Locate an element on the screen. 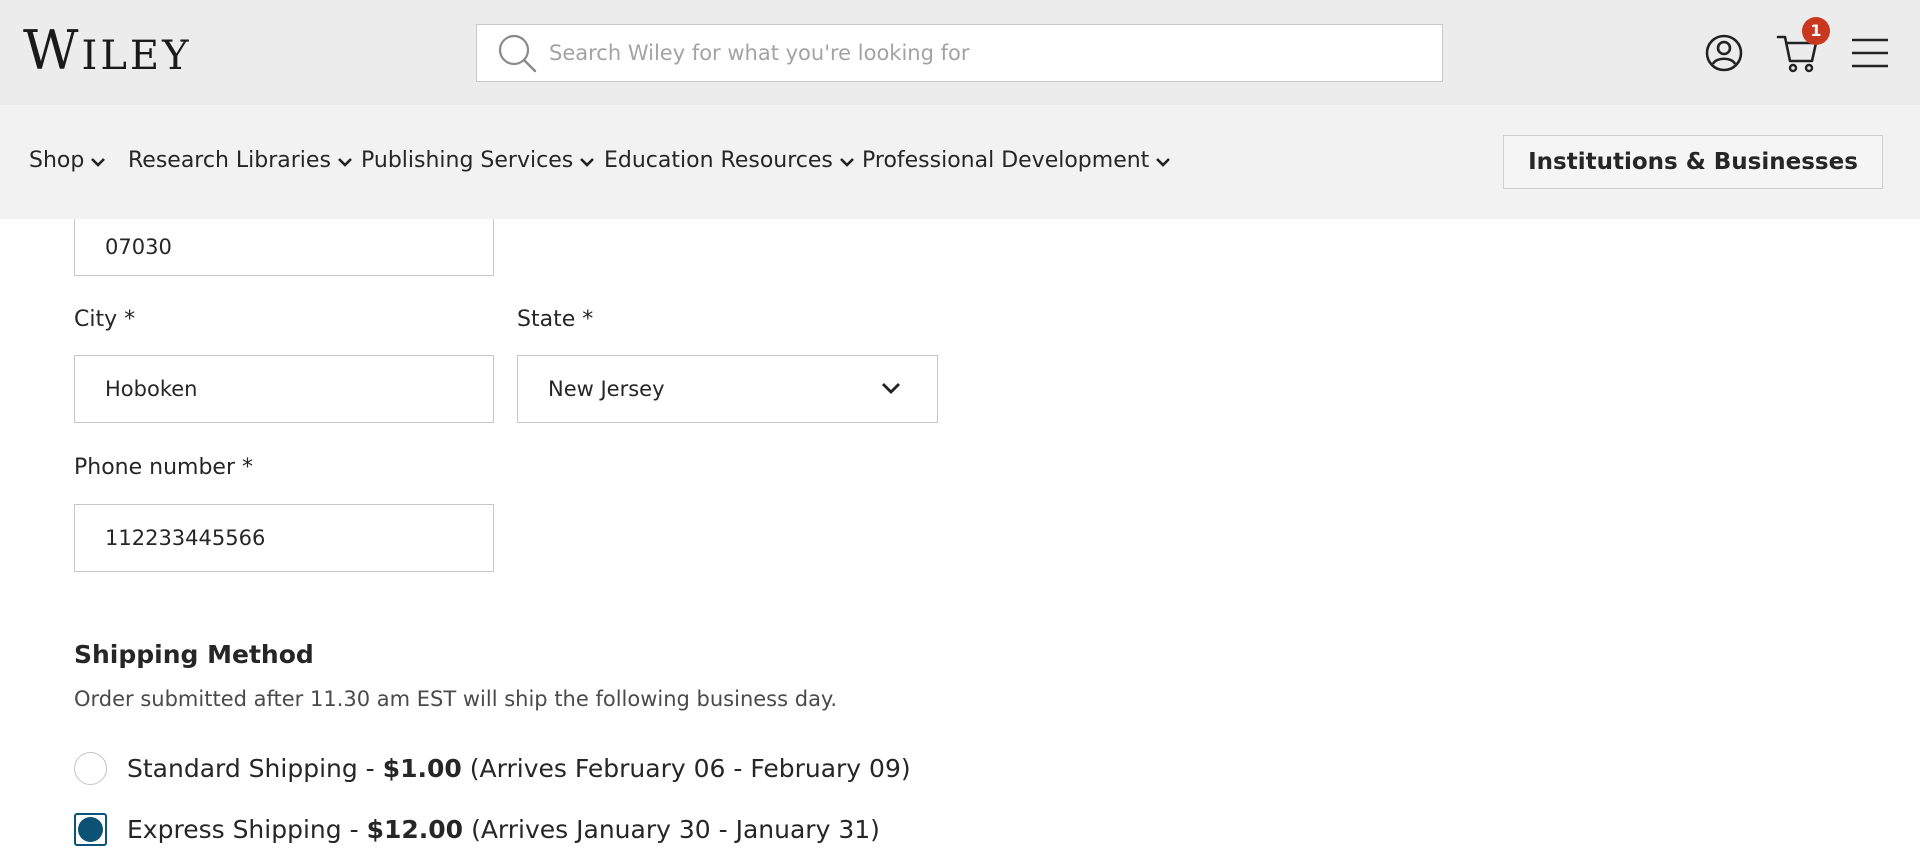  account-button is located at coordinates (1724, 53).